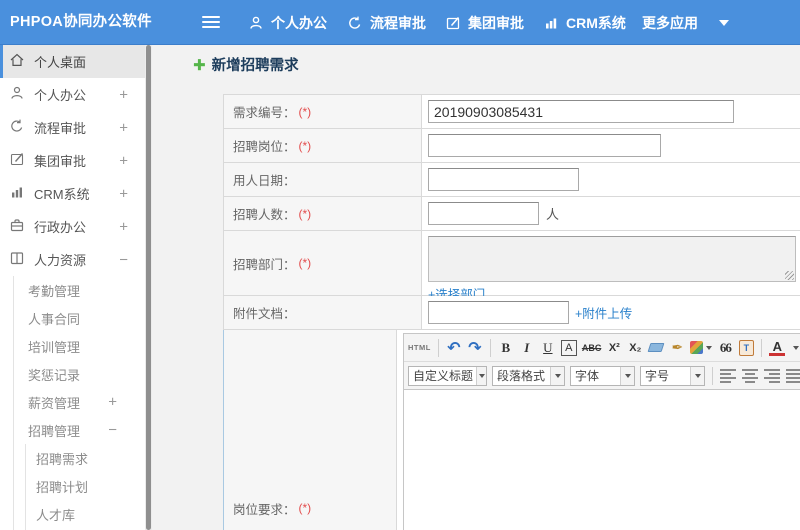 This screenshot has width=800, height=530. What do you see at coordinates (17, 226) in the screenshot?
I see `briefcase-icon` at bounding box center [17, 226].